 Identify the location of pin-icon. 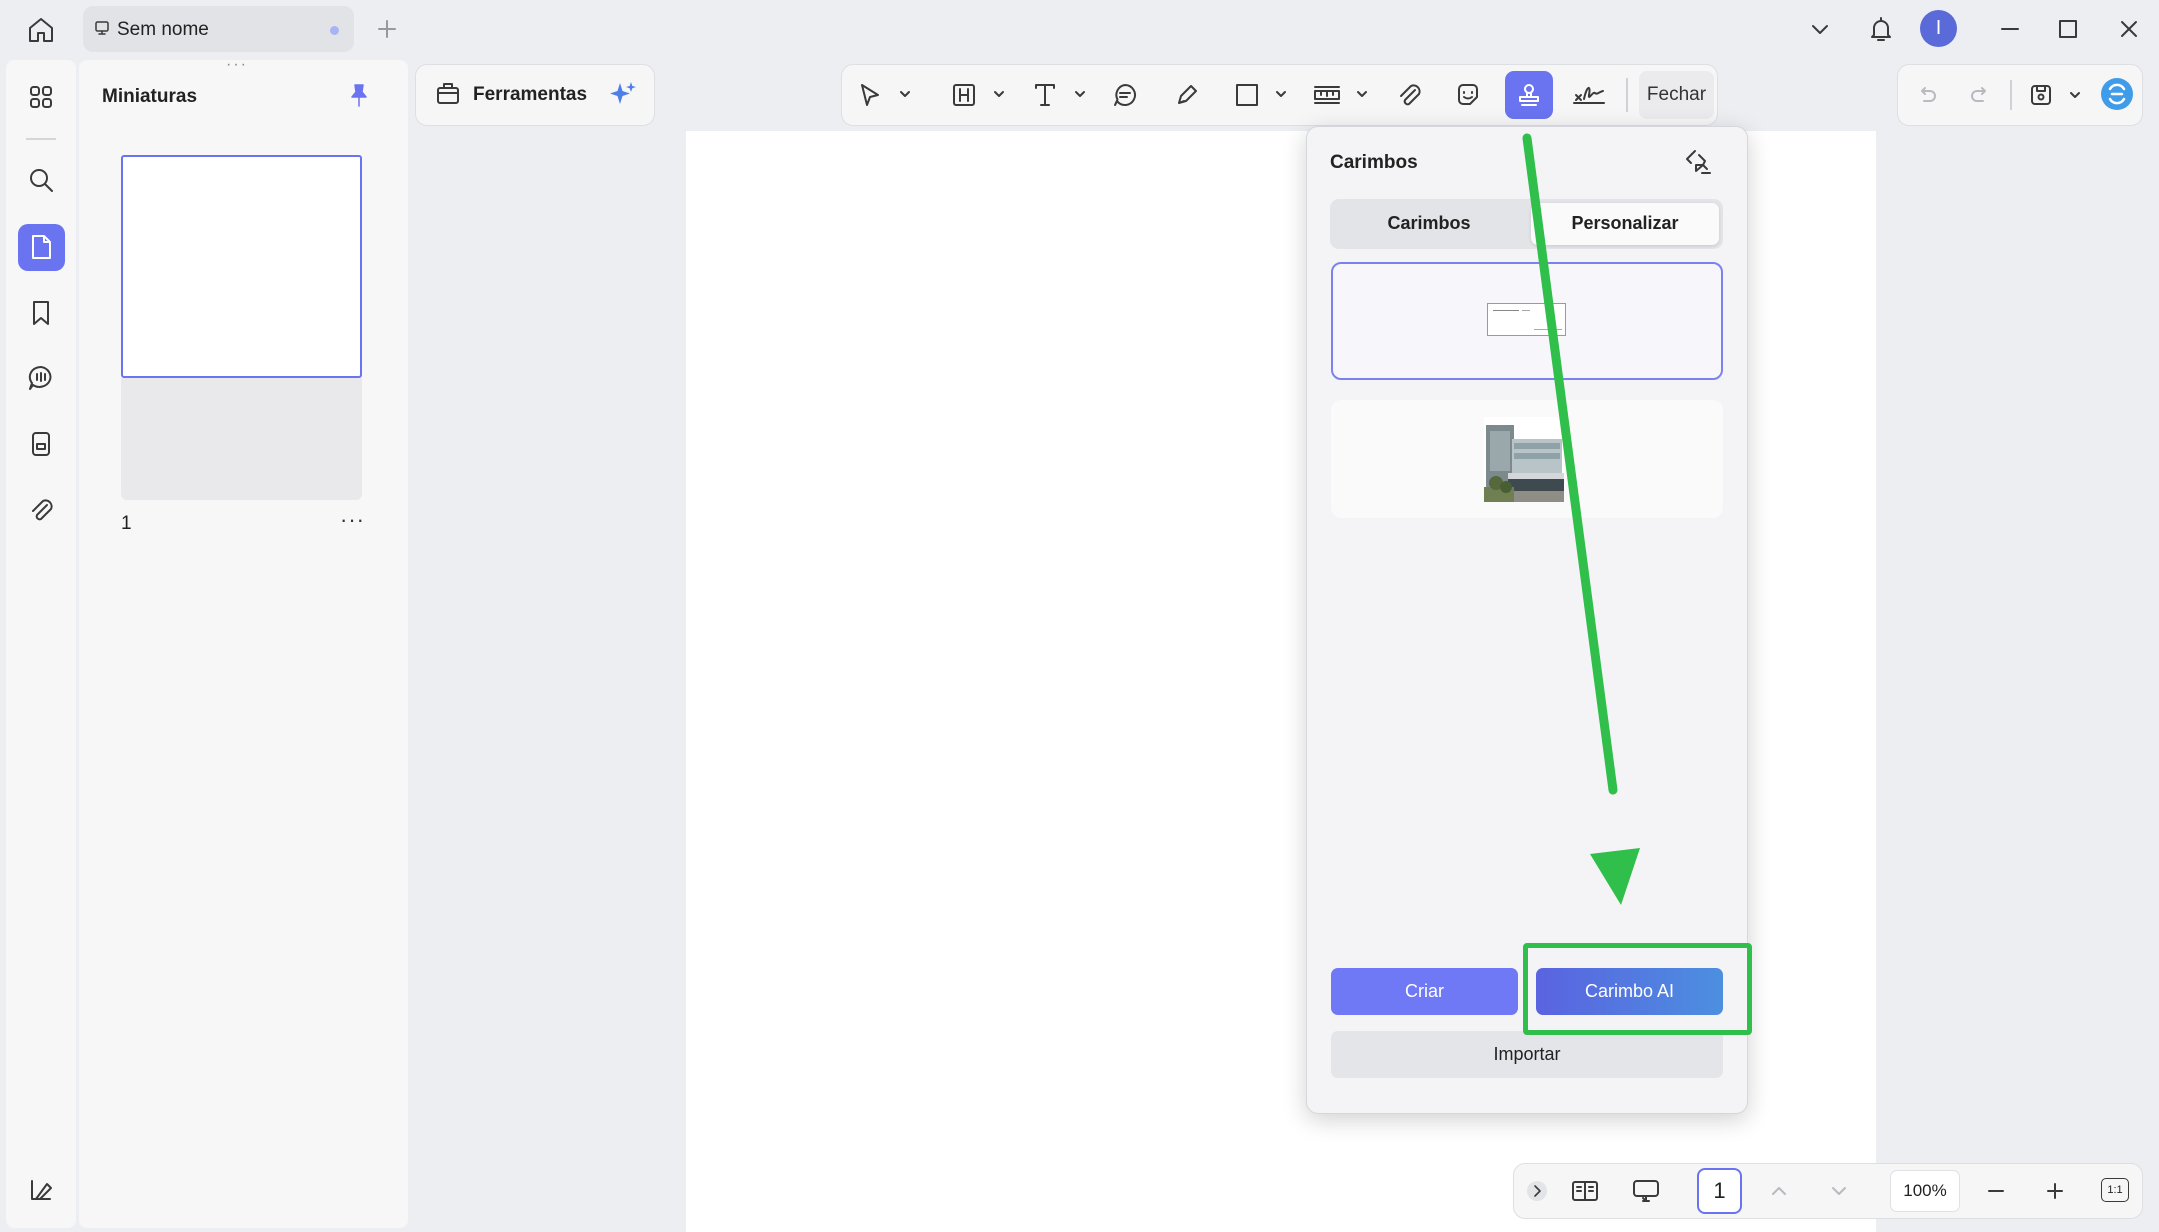
(359, 95).